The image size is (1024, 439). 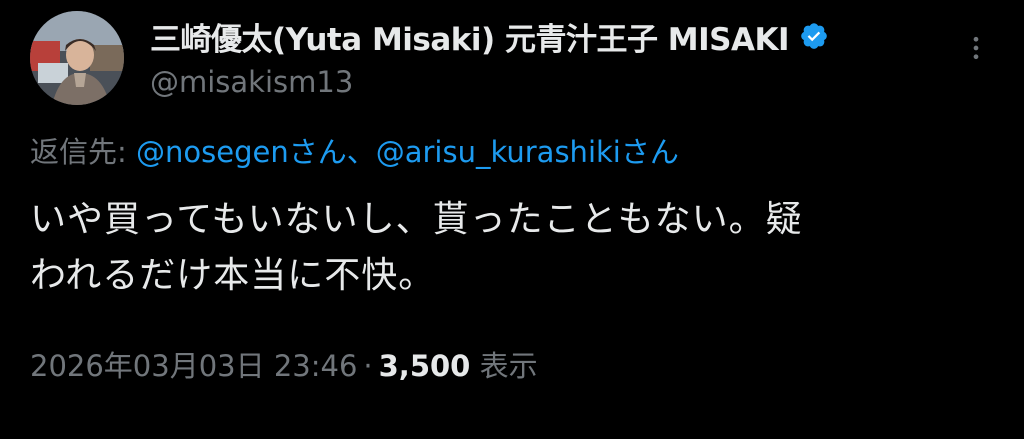 I want to click on avatar-photo, so click(x=77, y=58).